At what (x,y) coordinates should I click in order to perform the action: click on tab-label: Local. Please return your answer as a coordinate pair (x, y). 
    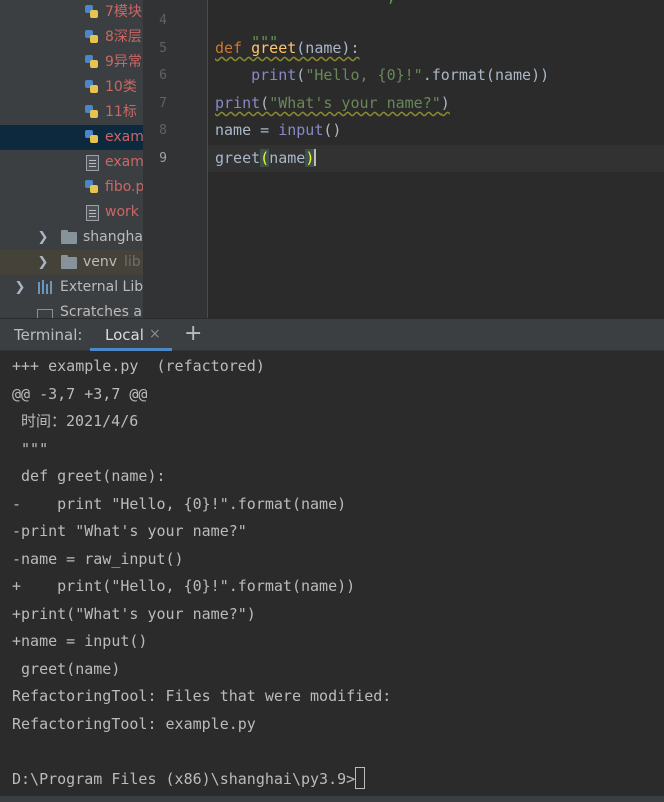
    Looking at the image, I should click on (124, 335).